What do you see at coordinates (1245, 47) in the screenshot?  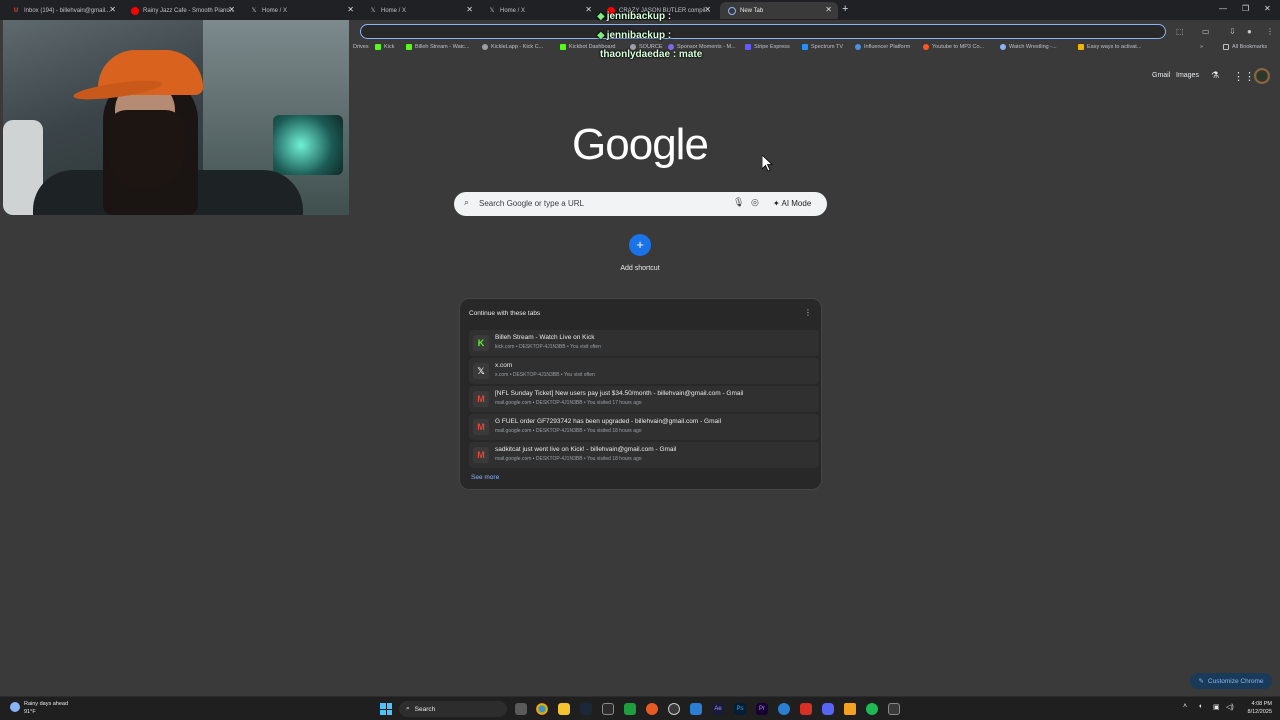 I see `all-bookmarks: All Bookmarks` at bounding box center [1245, 47].